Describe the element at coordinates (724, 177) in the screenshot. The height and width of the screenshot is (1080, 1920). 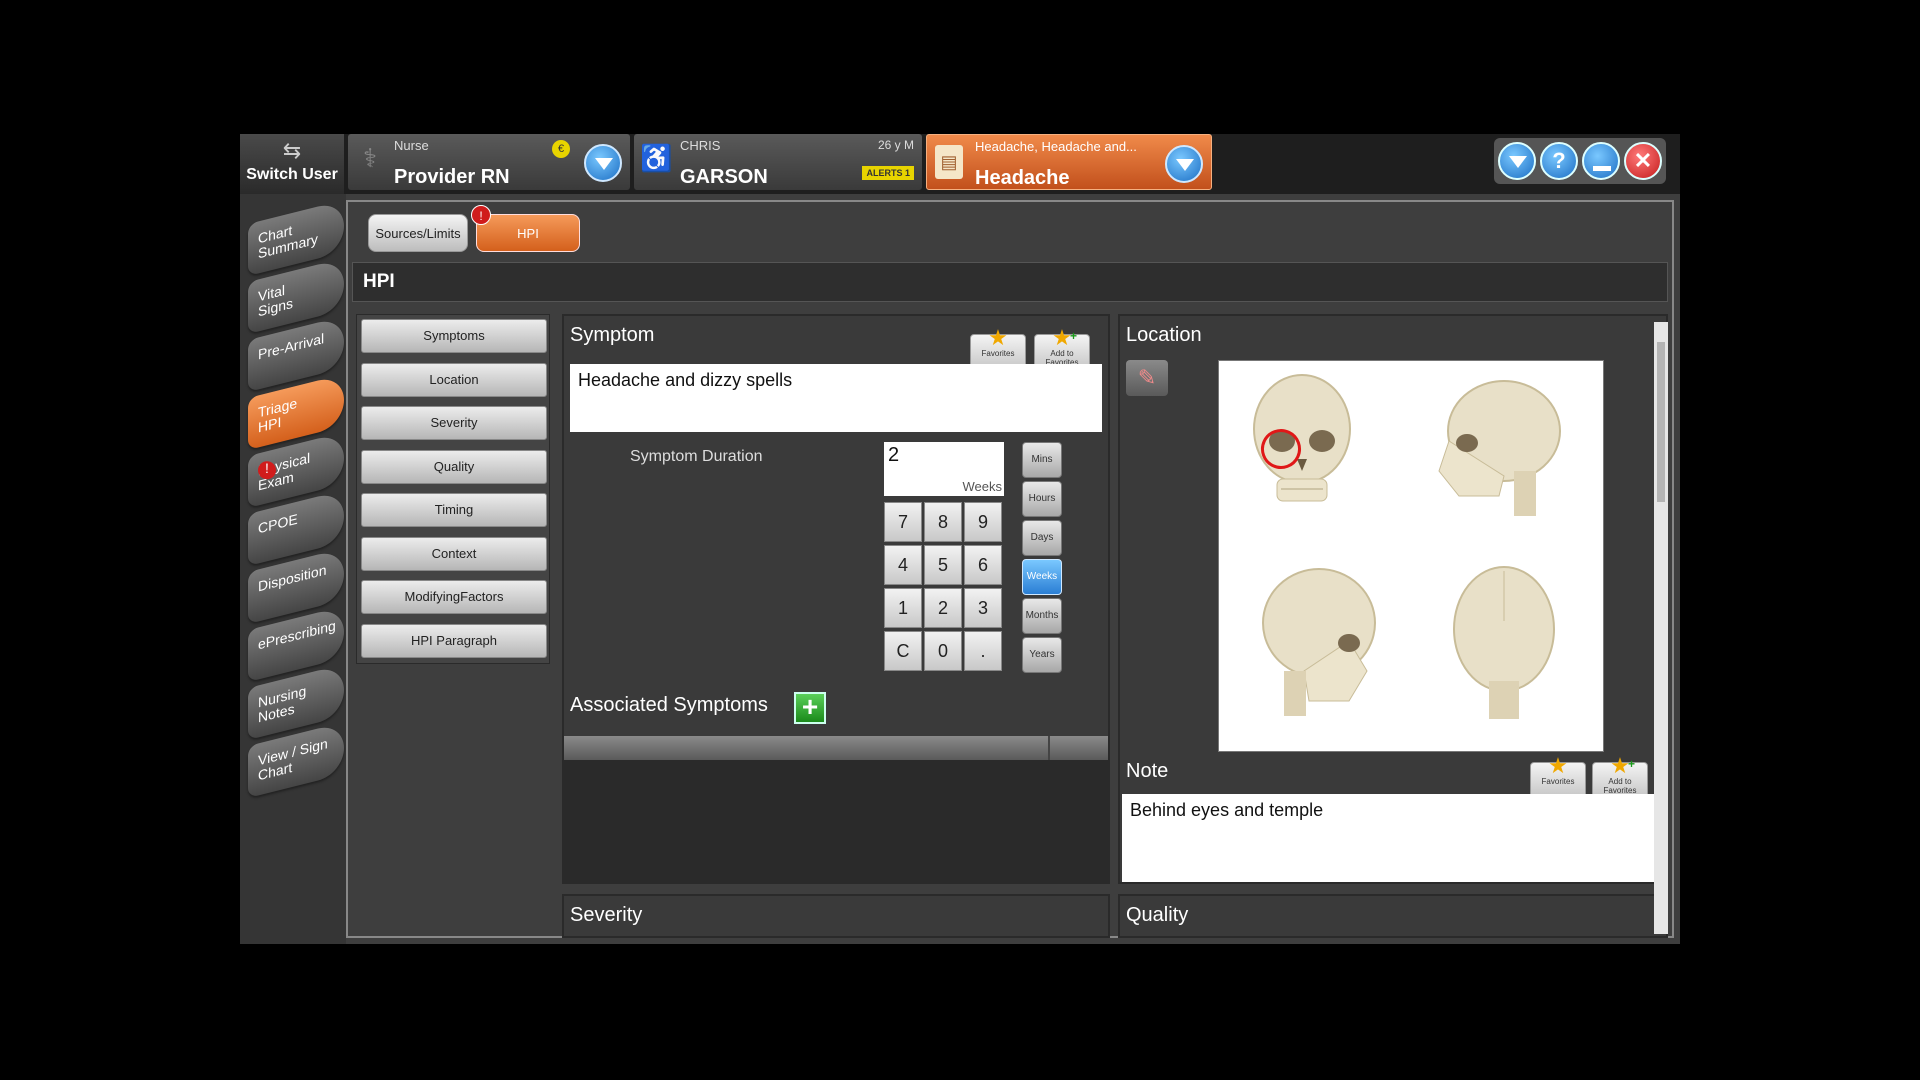
I see `patient-last-name: GARSON` at that location.